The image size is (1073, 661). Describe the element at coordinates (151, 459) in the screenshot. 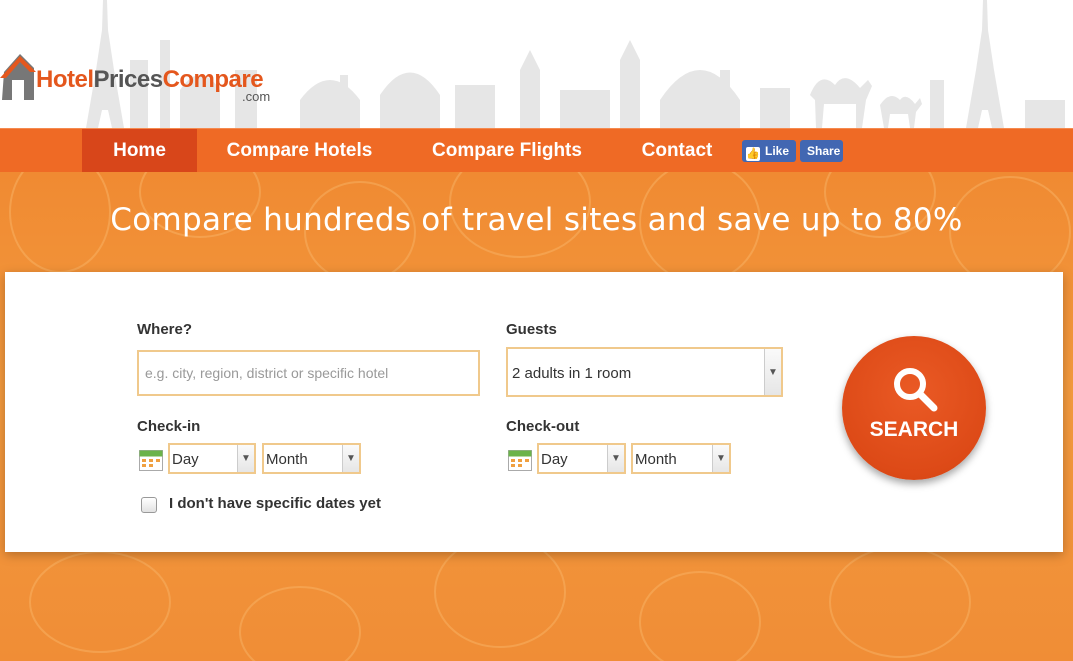

I see `checkin-calendar-icon` at that location.